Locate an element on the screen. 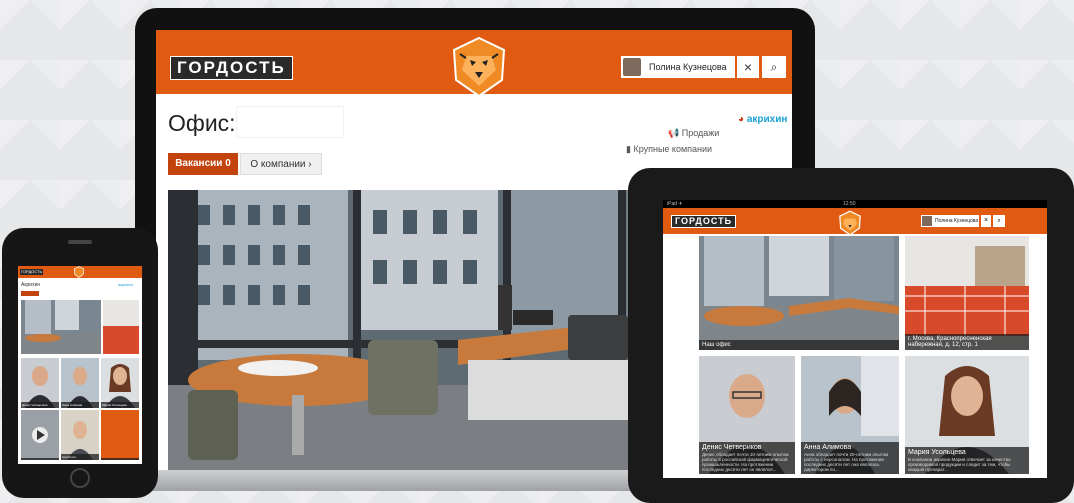 Image resolution: width=1074 pixels, height=503 pixels. status-carrier: iPad ✈ is located at coordinates (675, 204).